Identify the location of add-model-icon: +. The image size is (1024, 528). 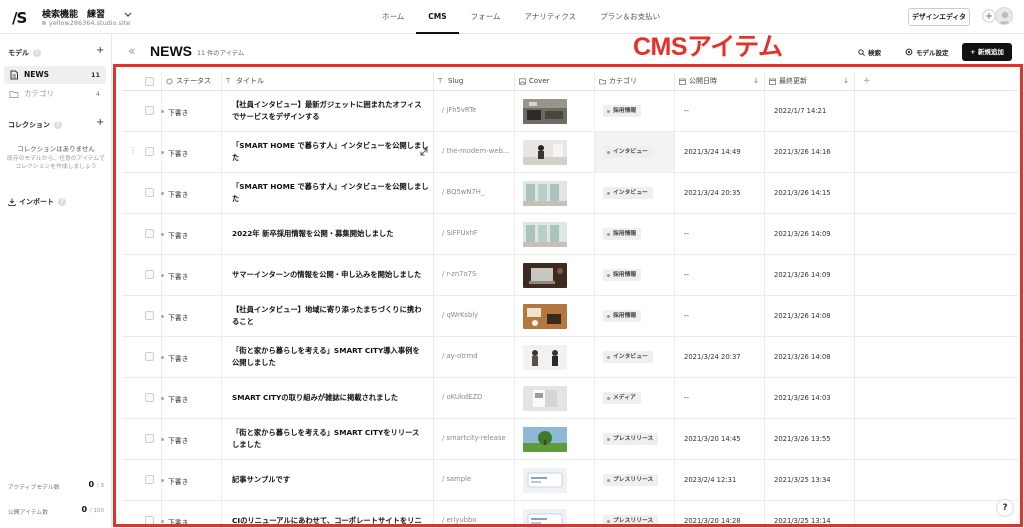
(100, 50).